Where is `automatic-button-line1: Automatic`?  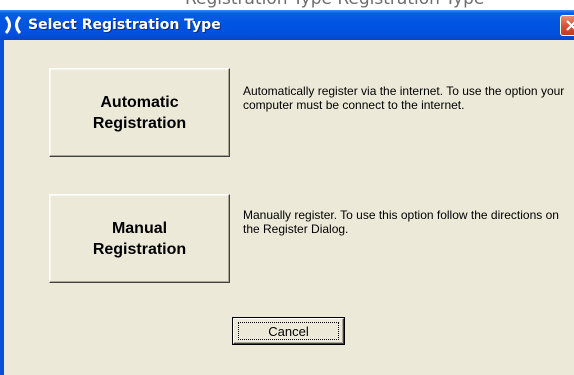
automatic-button-line1: Automatic is located at coordinates (139, 102).